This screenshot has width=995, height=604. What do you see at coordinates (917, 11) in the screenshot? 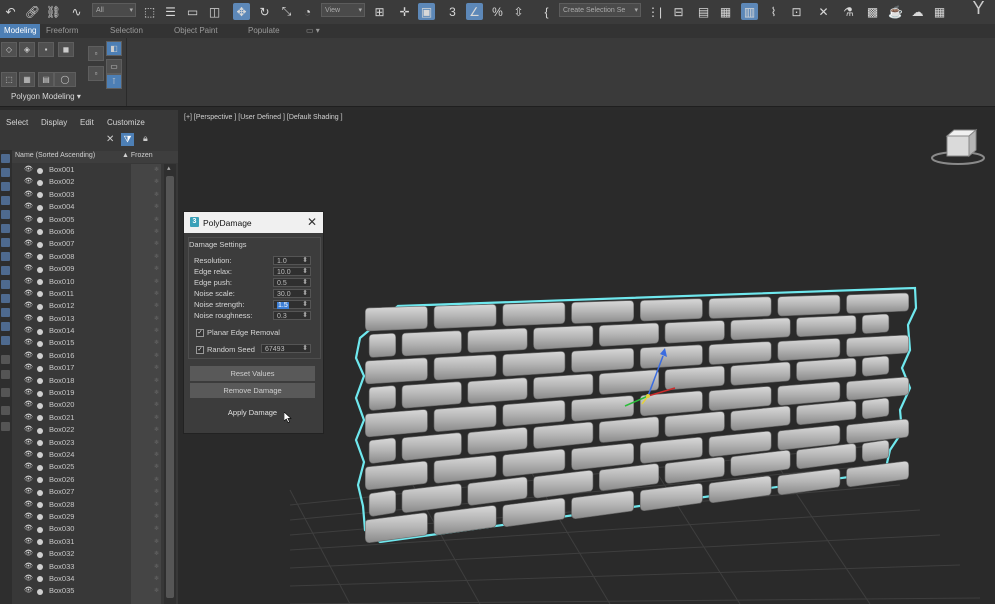
I see `render-in-cloud-icon: ☁` at bounding box center [917, 11].